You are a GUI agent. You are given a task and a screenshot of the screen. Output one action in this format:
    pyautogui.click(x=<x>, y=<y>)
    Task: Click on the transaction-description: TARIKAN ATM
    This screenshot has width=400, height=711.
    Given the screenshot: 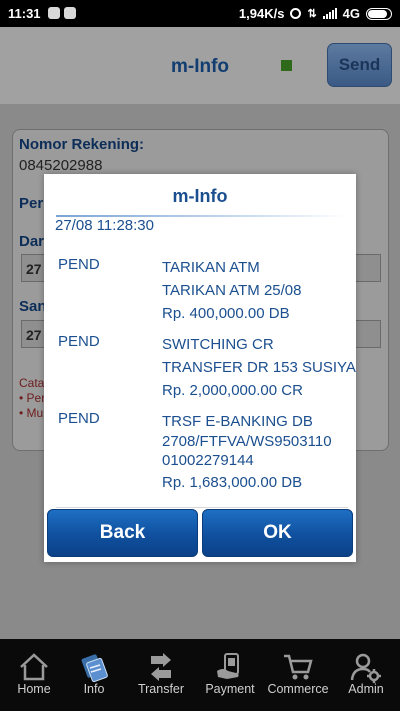 What is the action you would take?
    pyautogui.click(x=211, y=267)
    